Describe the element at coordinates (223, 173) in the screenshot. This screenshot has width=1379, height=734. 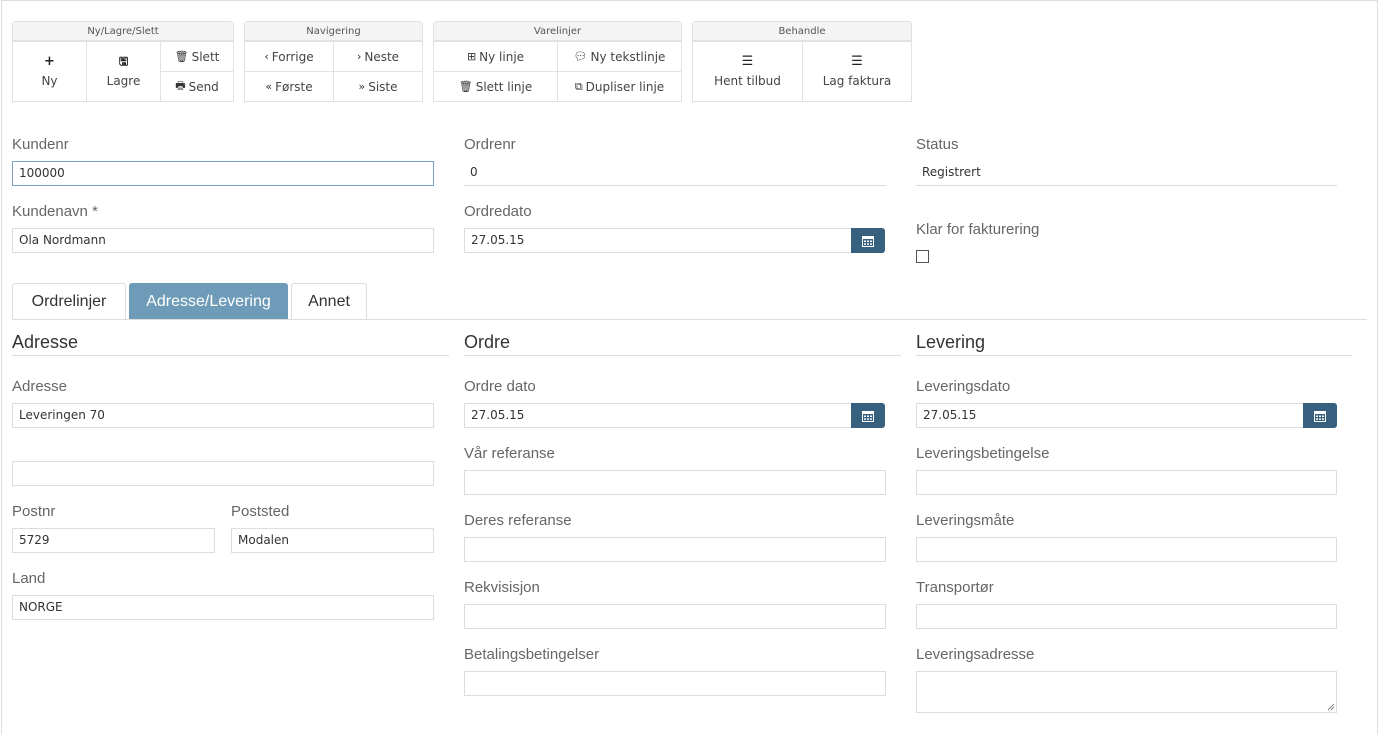
I see `customer-no-input: 100000` at that location.